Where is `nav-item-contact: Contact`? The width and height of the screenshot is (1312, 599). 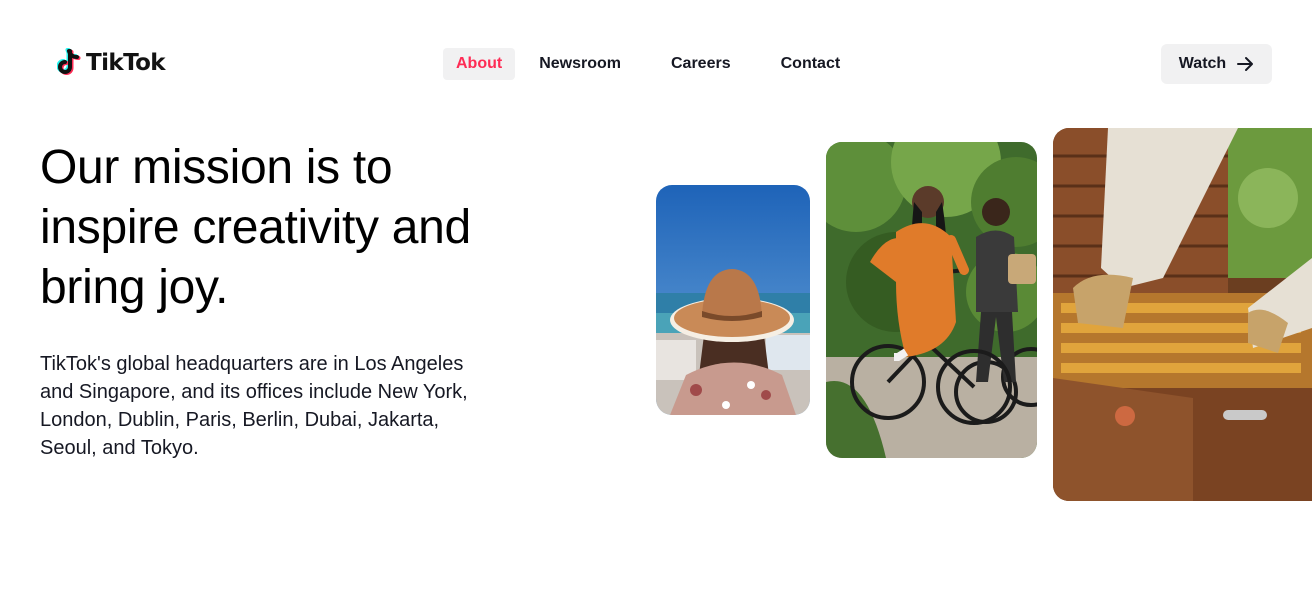
nav-item-contact: Contact is located at coordinates (811, 64).